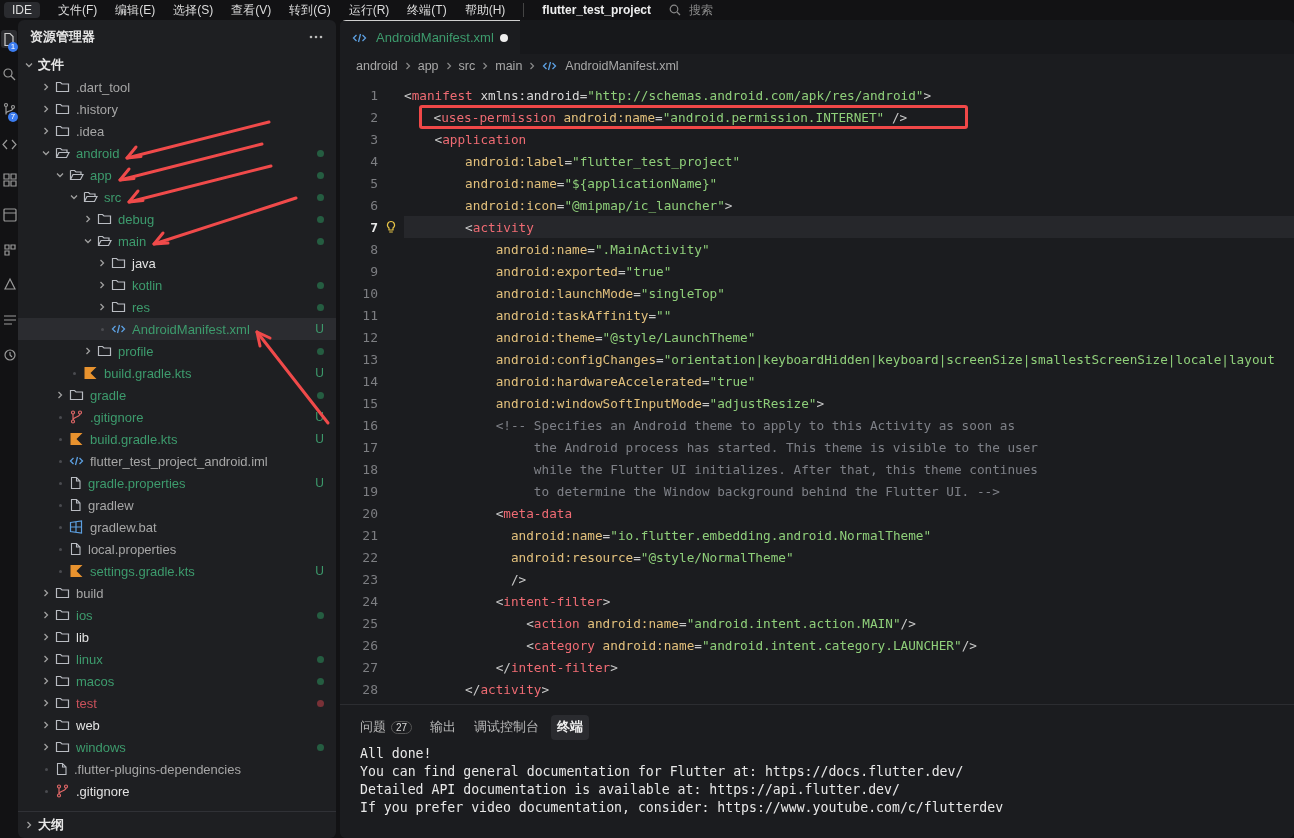 Image resolution: width=1294 pixels, height=838 pixels. Describe the element at coordinates (428, 66) in the screenshot. I see `breadcrumb-item: app` at that location.